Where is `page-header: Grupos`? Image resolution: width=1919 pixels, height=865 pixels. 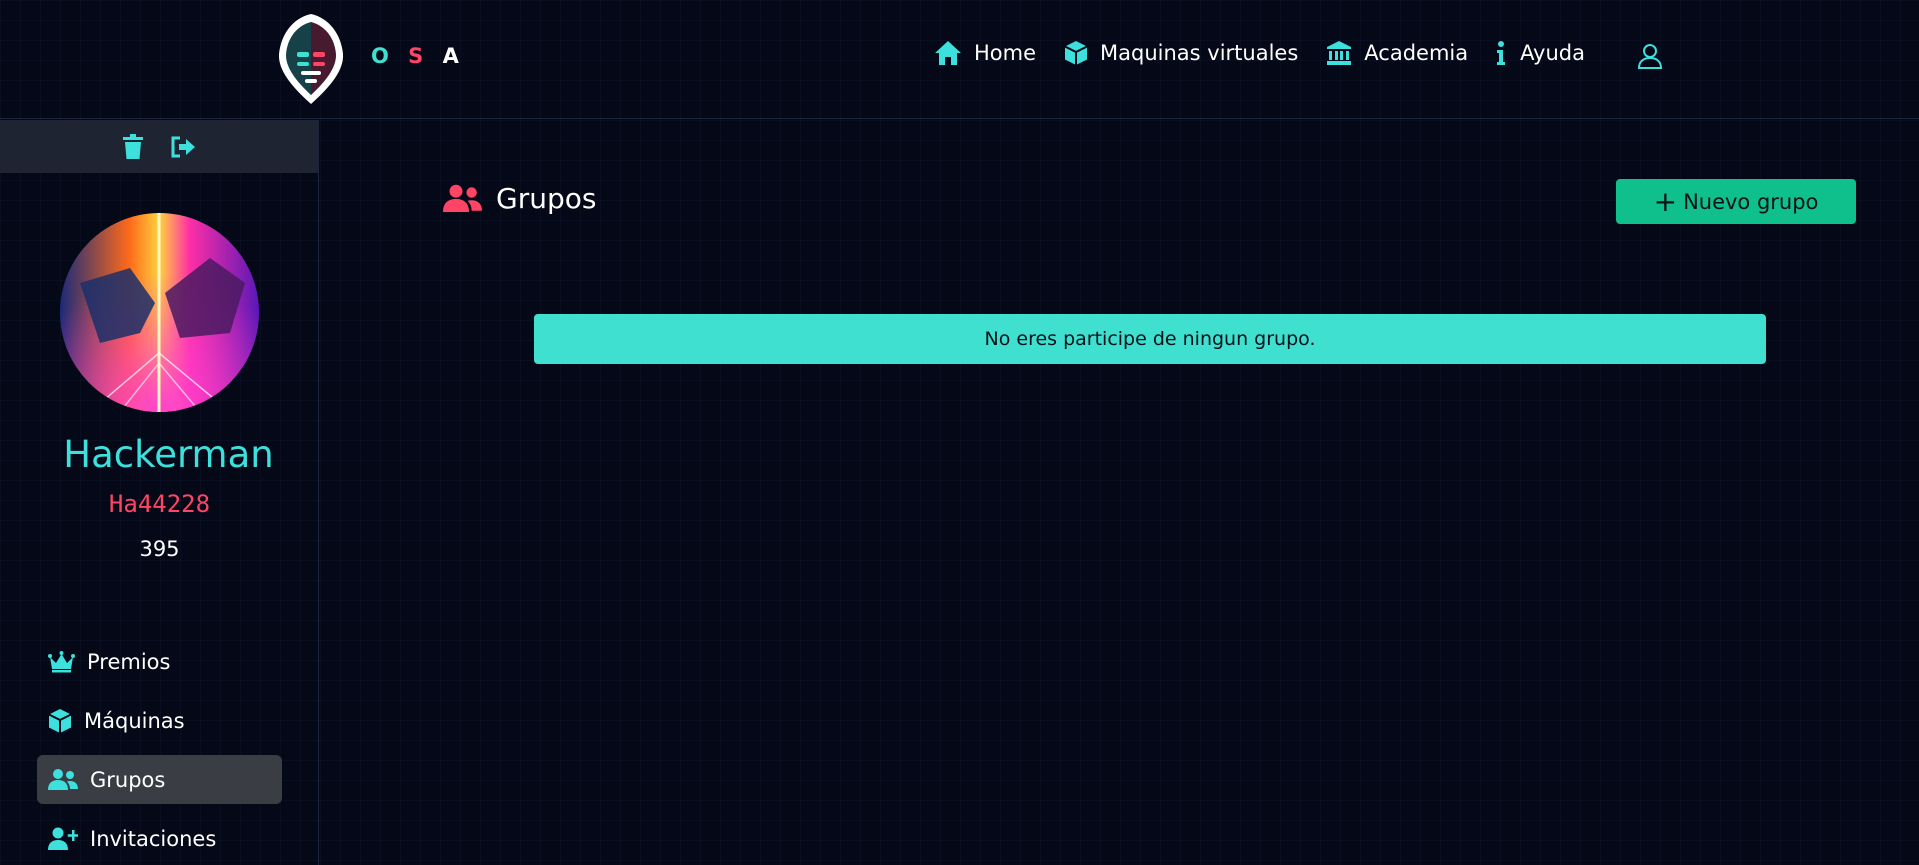
page-header: Grupos is located at coordinates (519, 198).